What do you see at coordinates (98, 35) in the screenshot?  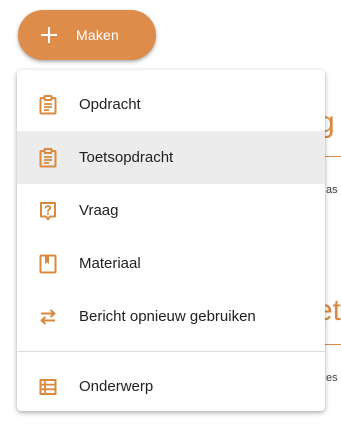 I see `create-button-label: Maken` at bounding box center [98, 35].